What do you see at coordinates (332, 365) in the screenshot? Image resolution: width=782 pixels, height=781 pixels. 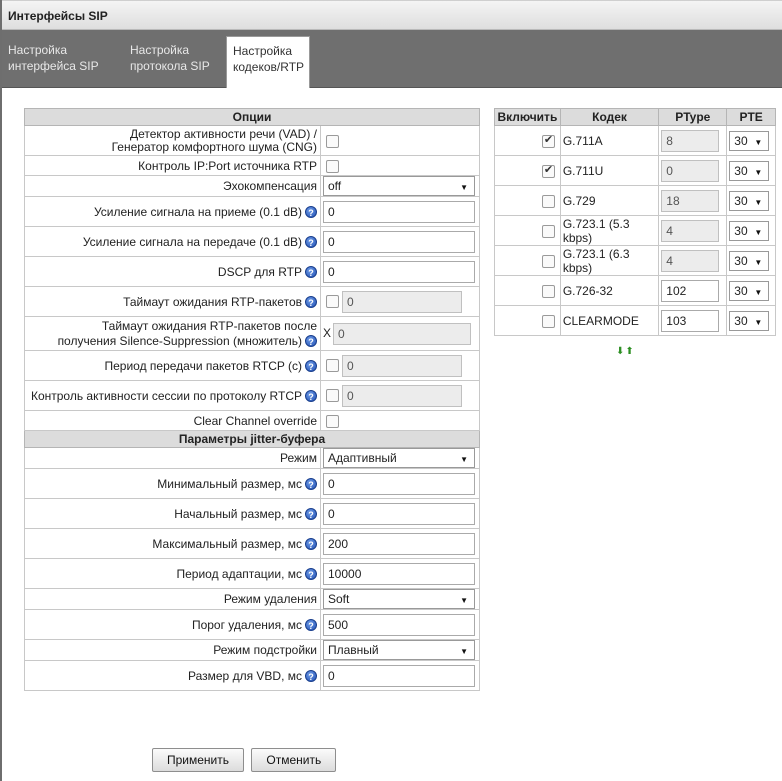 I see `rtcp-period-checkbox` at bounding box center [332, 365].